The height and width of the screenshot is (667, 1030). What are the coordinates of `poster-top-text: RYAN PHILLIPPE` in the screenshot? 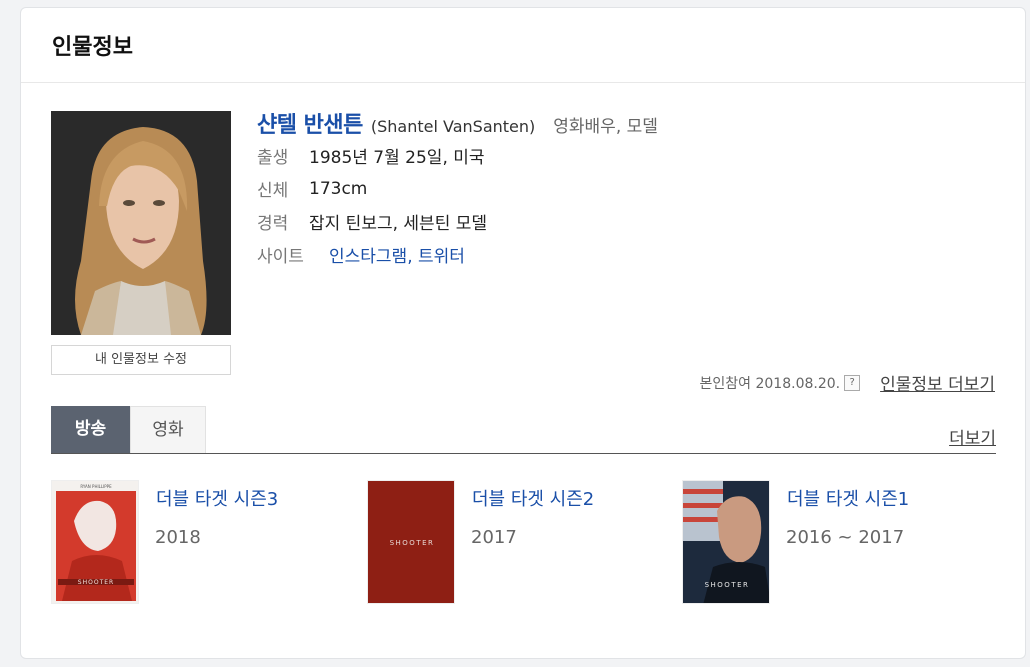 It's located at (96, 486).